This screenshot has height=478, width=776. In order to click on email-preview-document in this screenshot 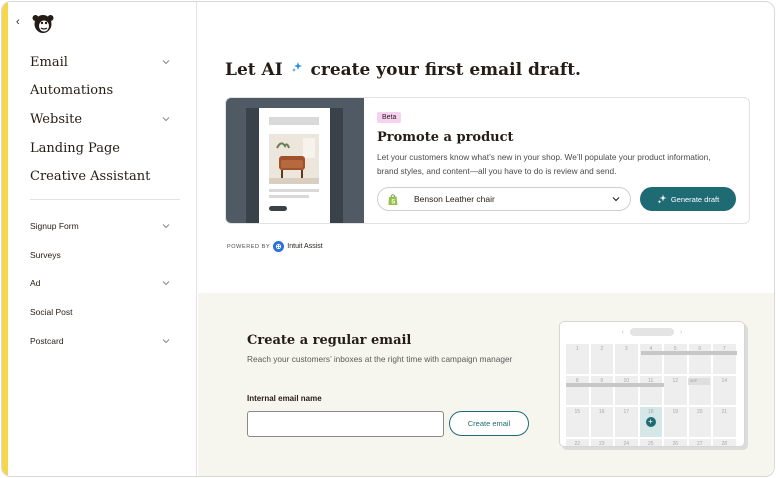, I will do `click(294, 165)`.